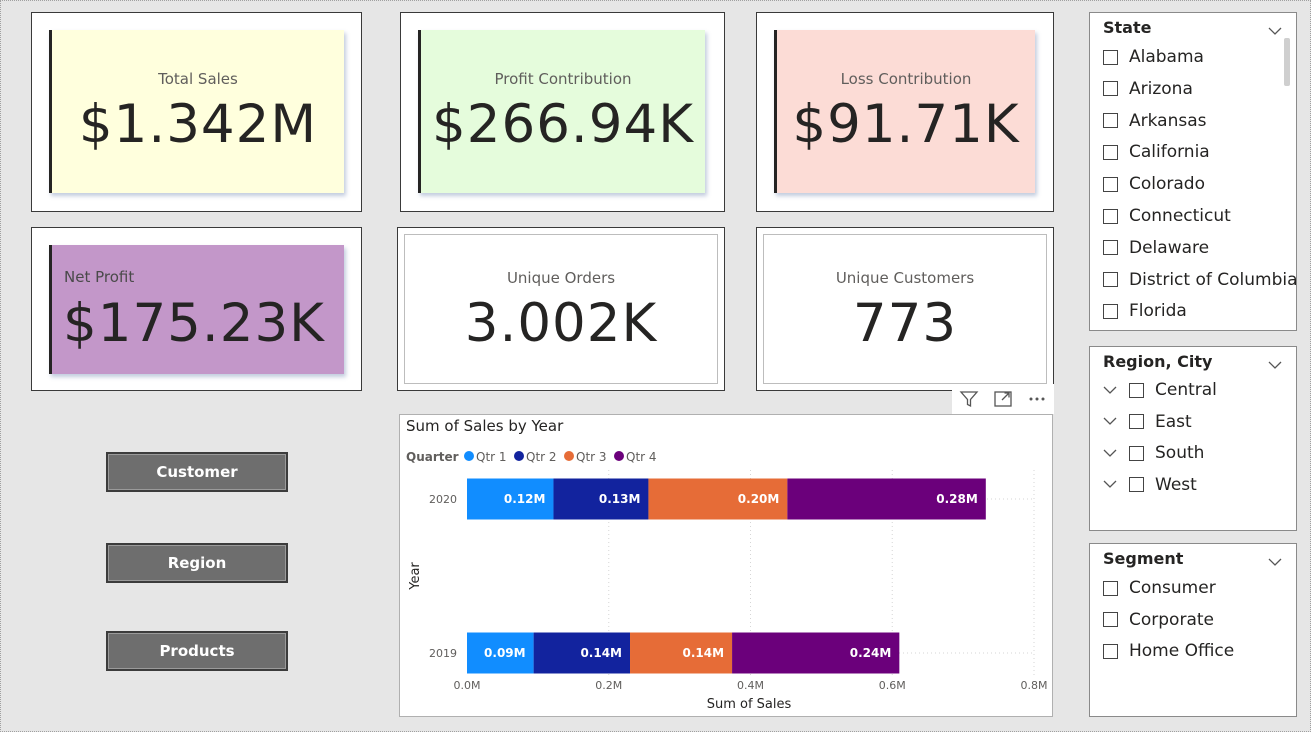  What do you see at coordinates (491, 457) in the screenshot?
I see `legend-label: Qtr 1` at bounding box center [491, 457].